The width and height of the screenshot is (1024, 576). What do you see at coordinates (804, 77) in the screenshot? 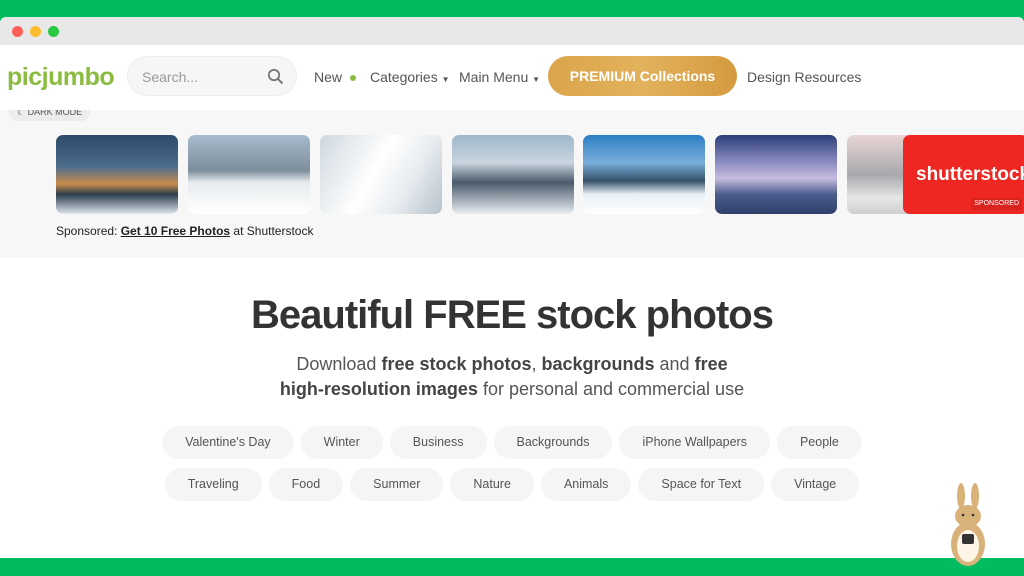
I see `nav-design-resources: Design Resources` at bounding box center [804, 77].